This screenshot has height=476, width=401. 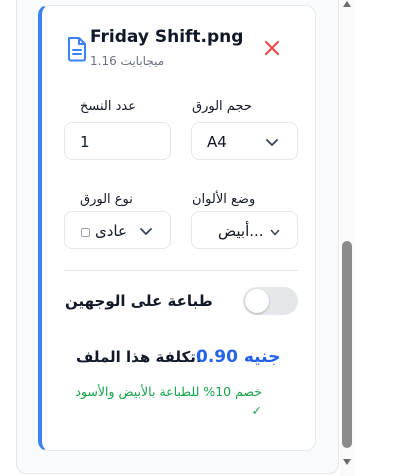 What do you see at coordinates (117, 141) in the screenshot?
I see `copies-input: 1` at bounding box center [117, 141].